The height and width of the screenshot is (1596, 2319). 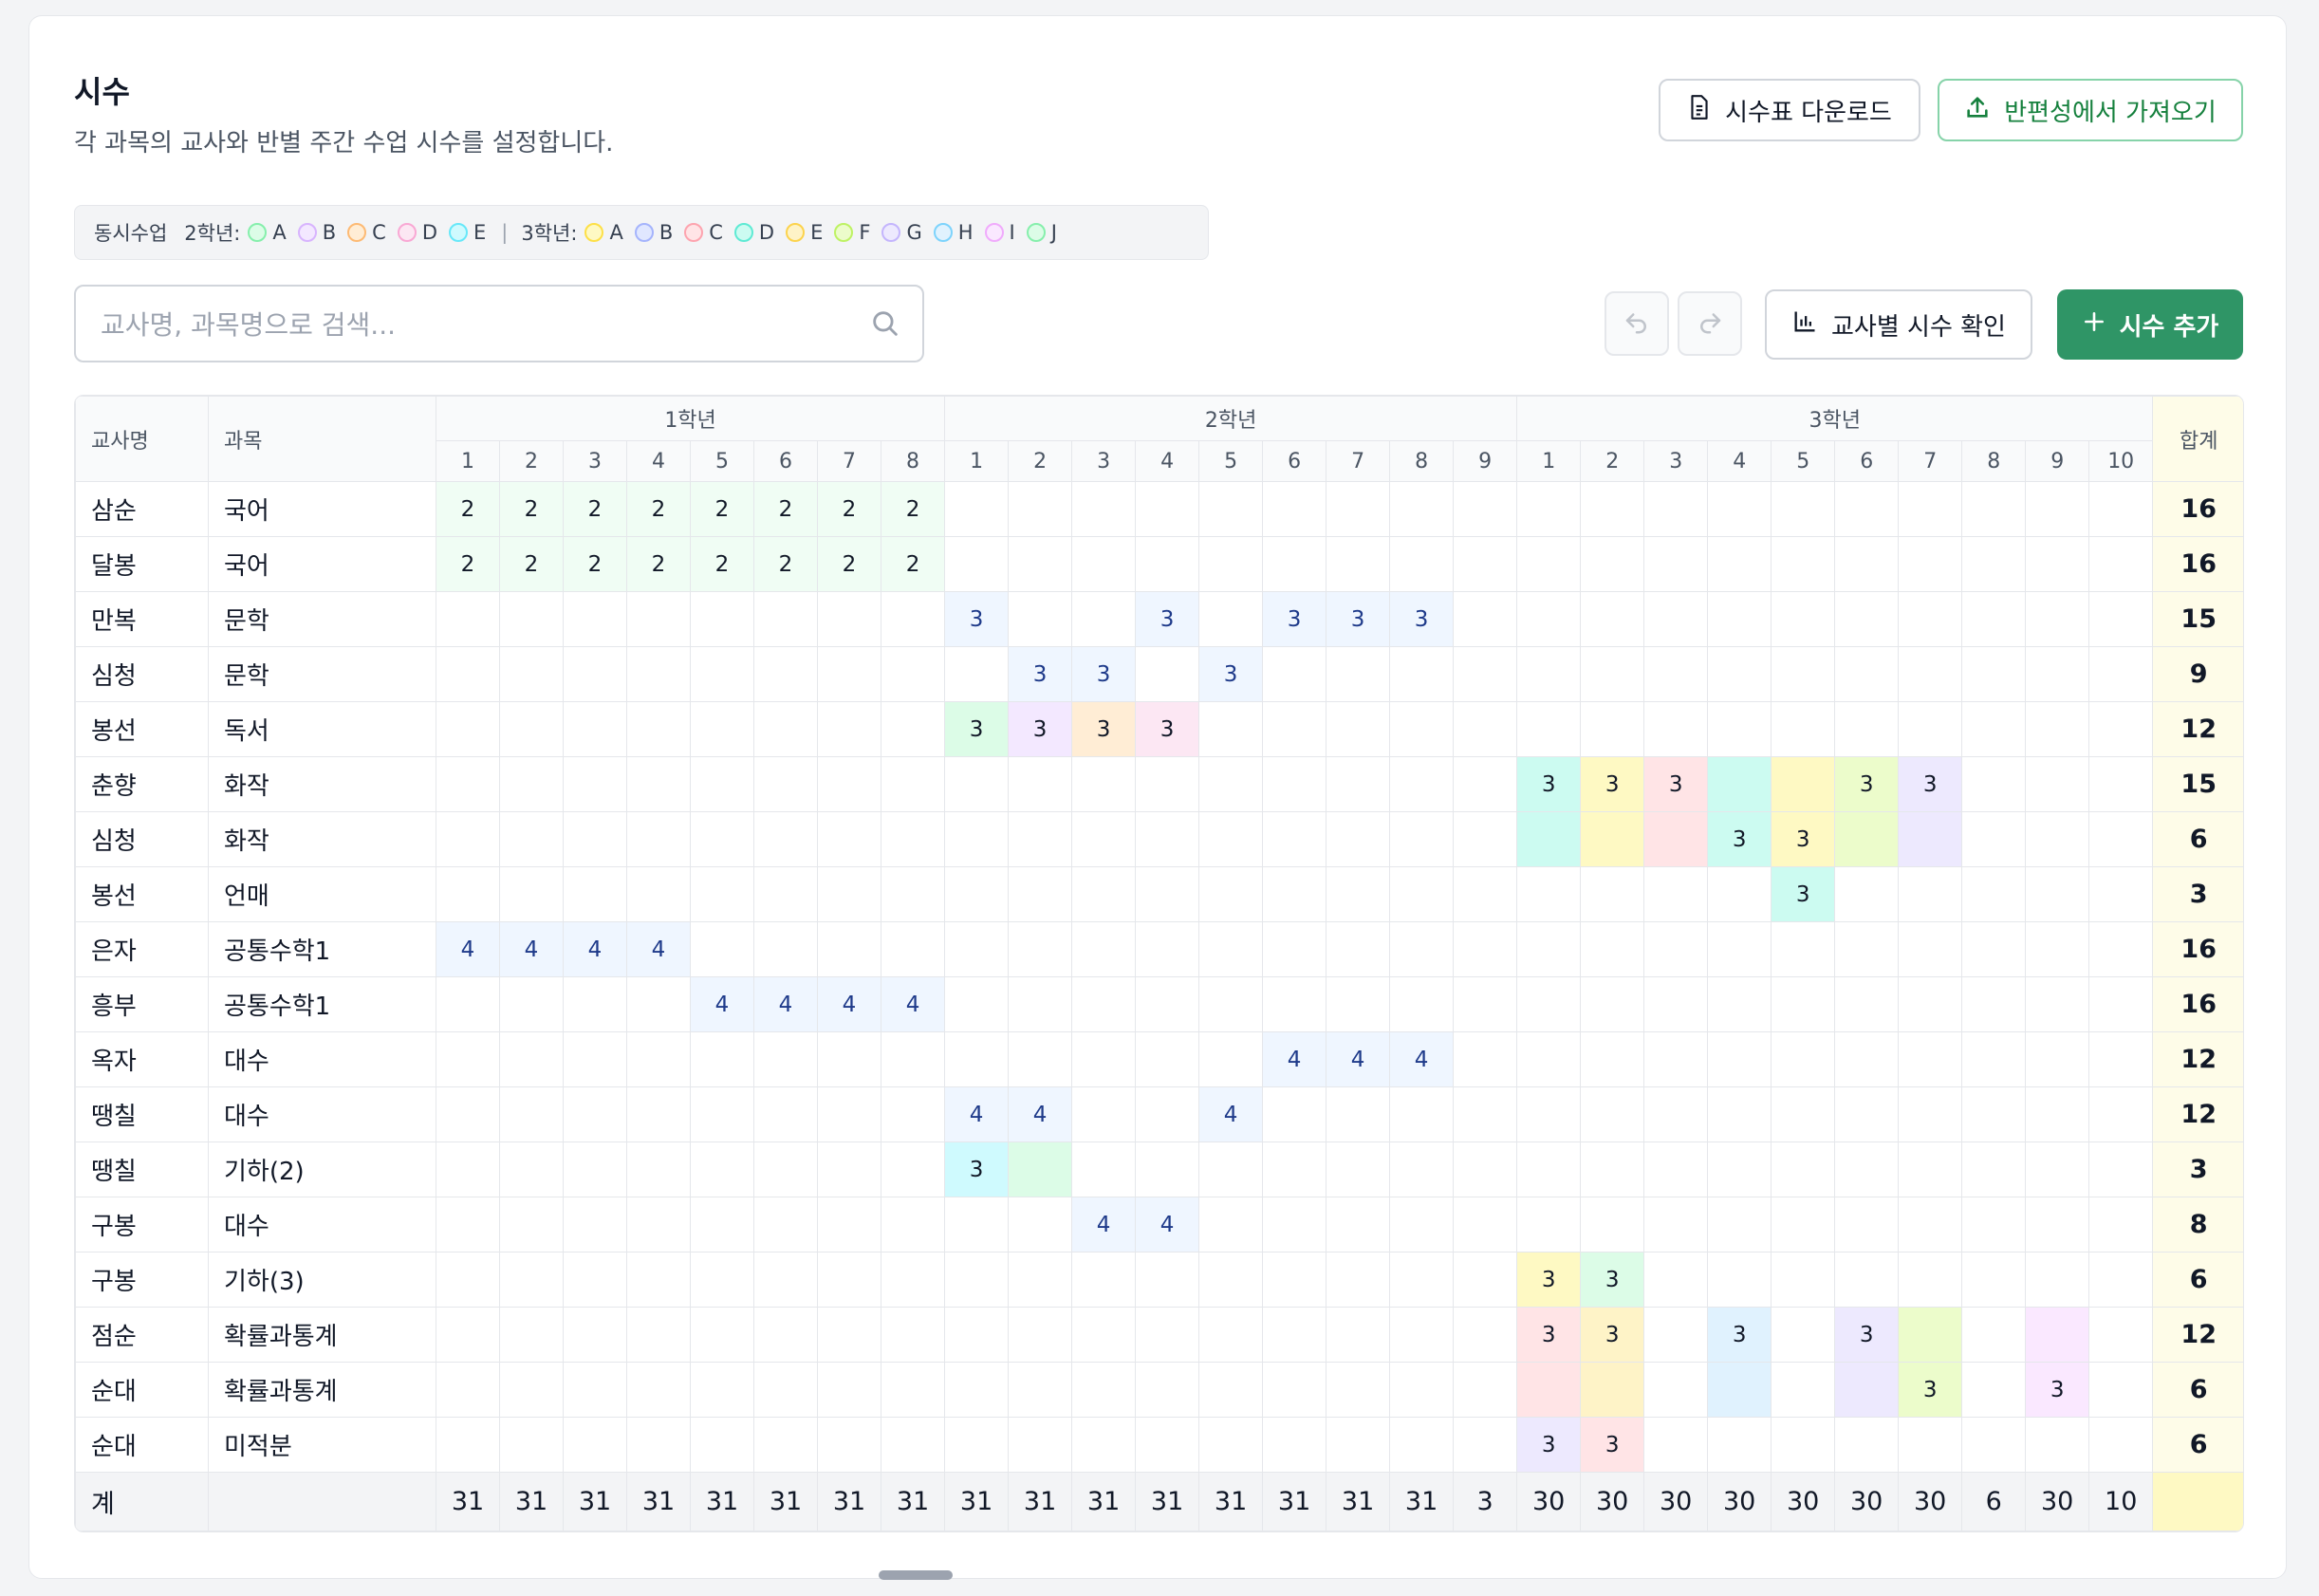 What do you see at coordinates (1789, 110) in the screenshot?
I see `download-timetable-button: 시수표 다운로드` at bounding box center [1789, 110].